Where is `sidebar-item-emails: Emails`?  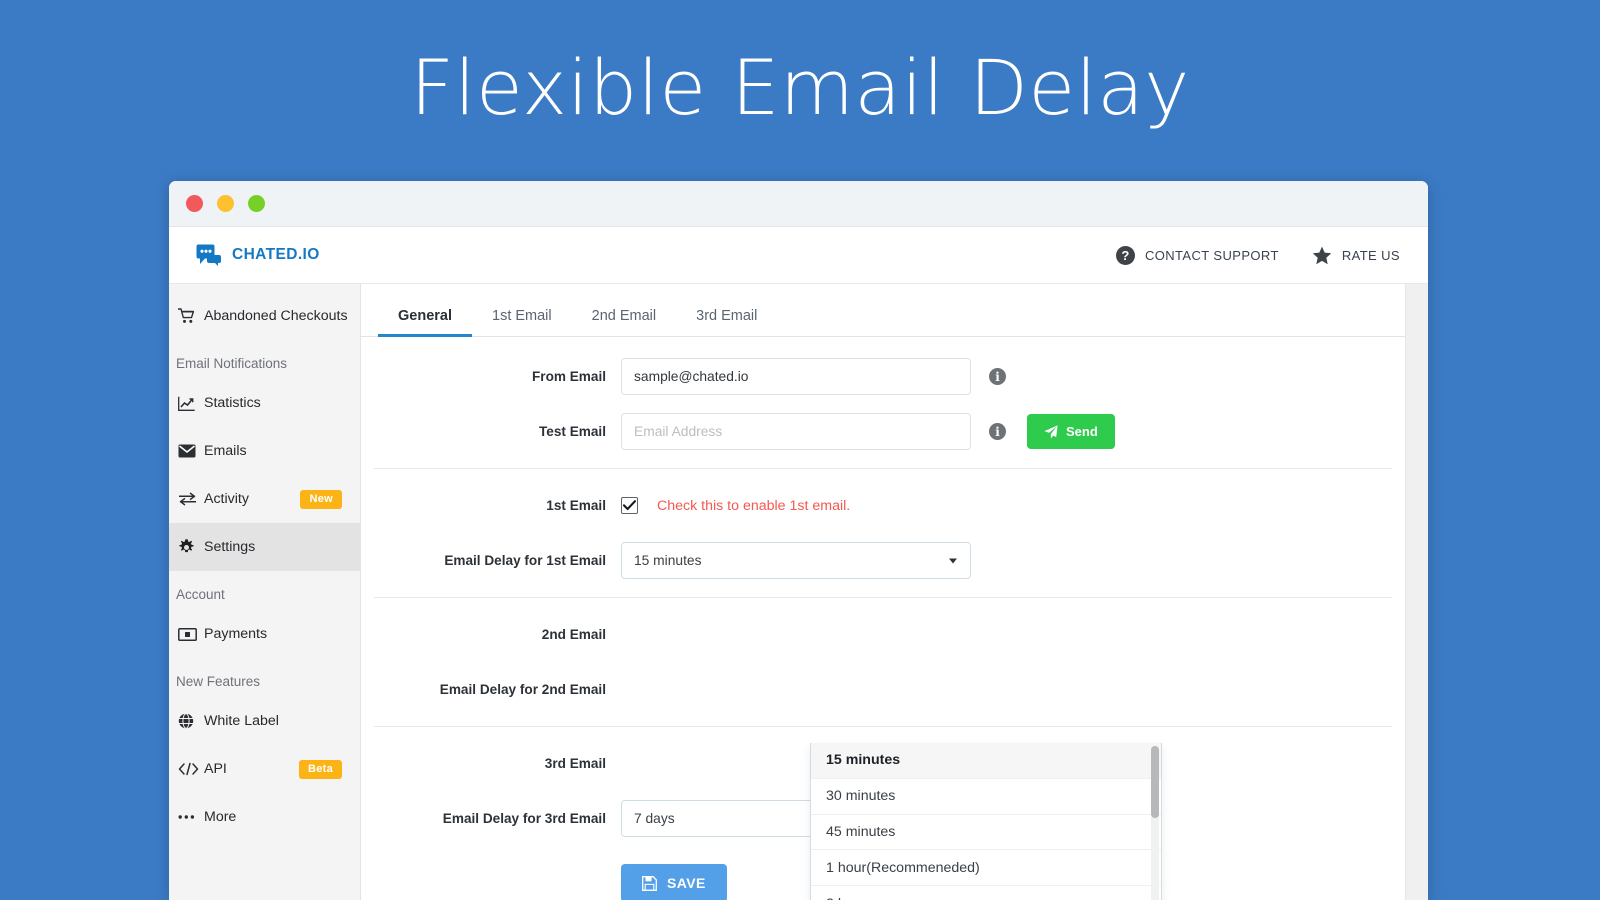 sidebar-item-emails: Emails is located at coordinates (264, 451).